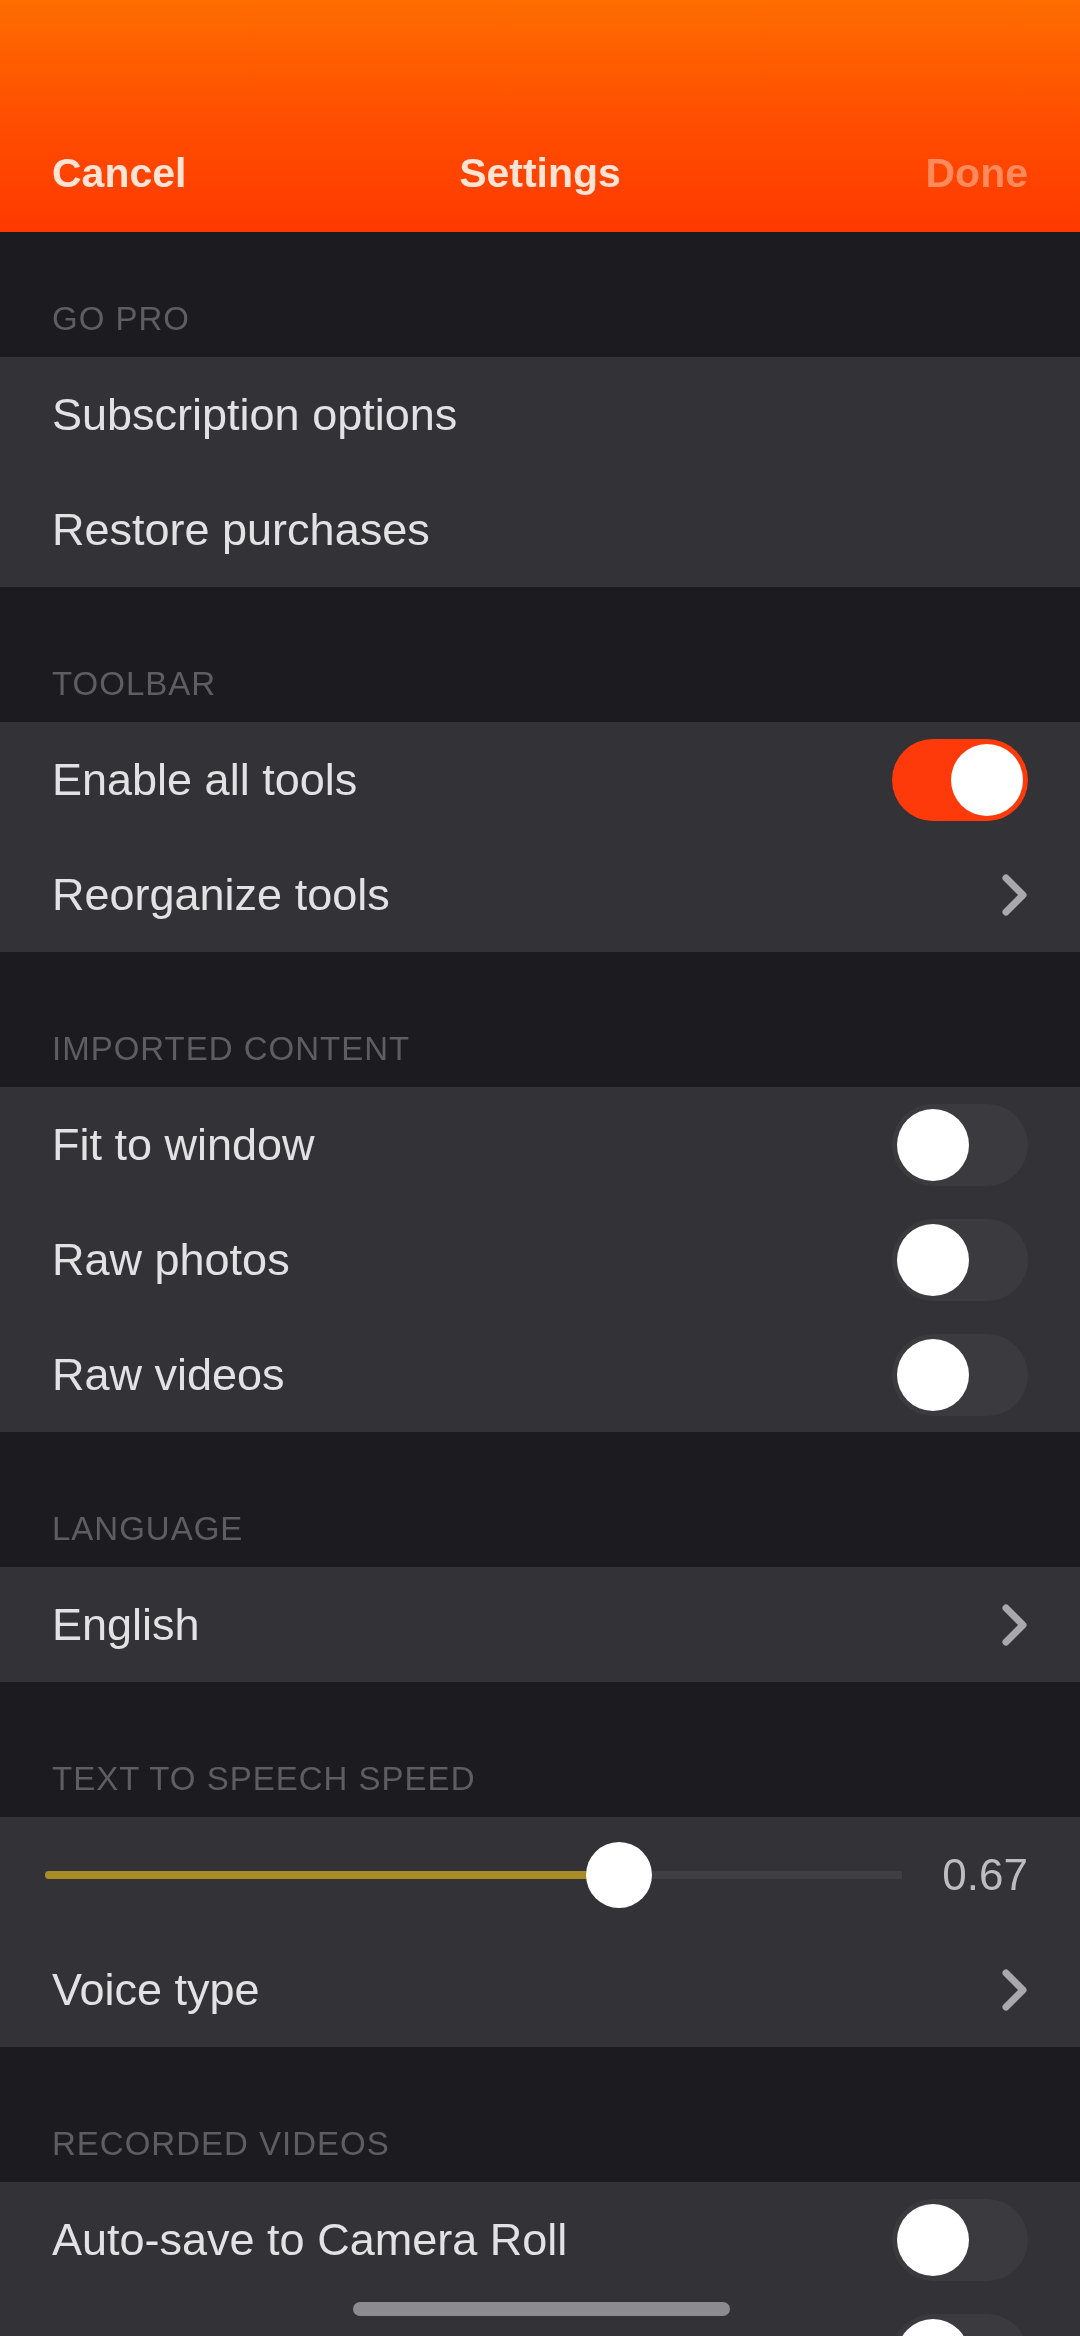  What do you see at coordinates (540, 529) in the screenshot?
I see `settings-row: Restore purchases` at bounding box center [540, 529].